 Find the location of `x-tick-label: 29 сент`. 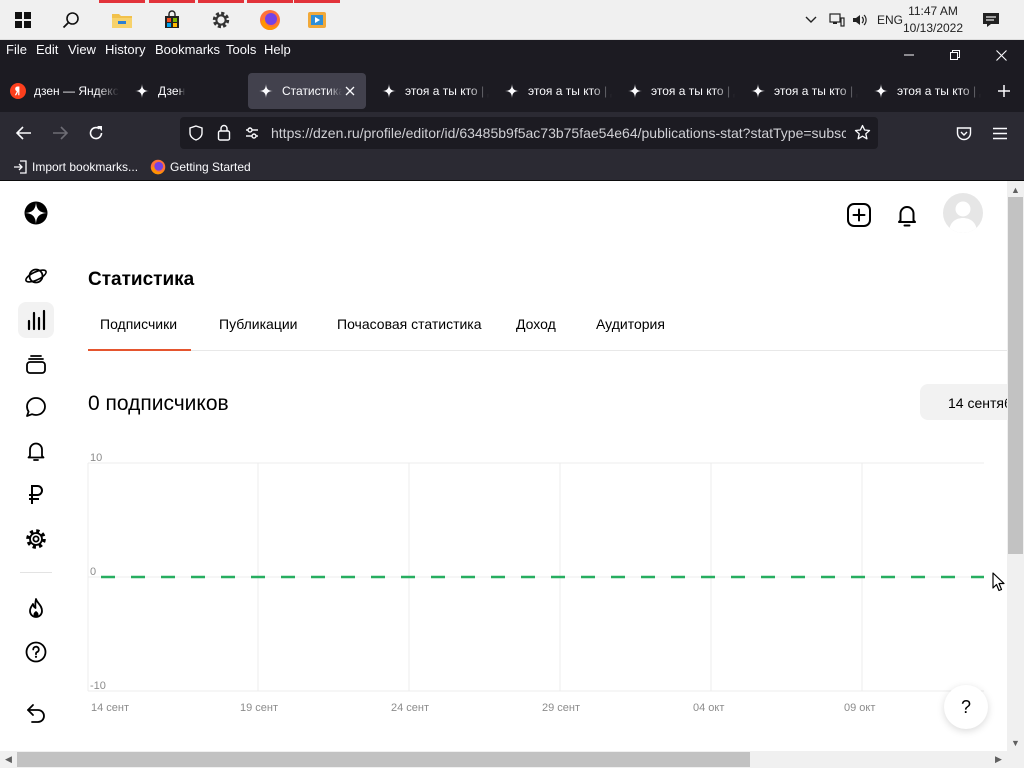

x-tick-label: 29 сент is located at coordinates (561, 708).